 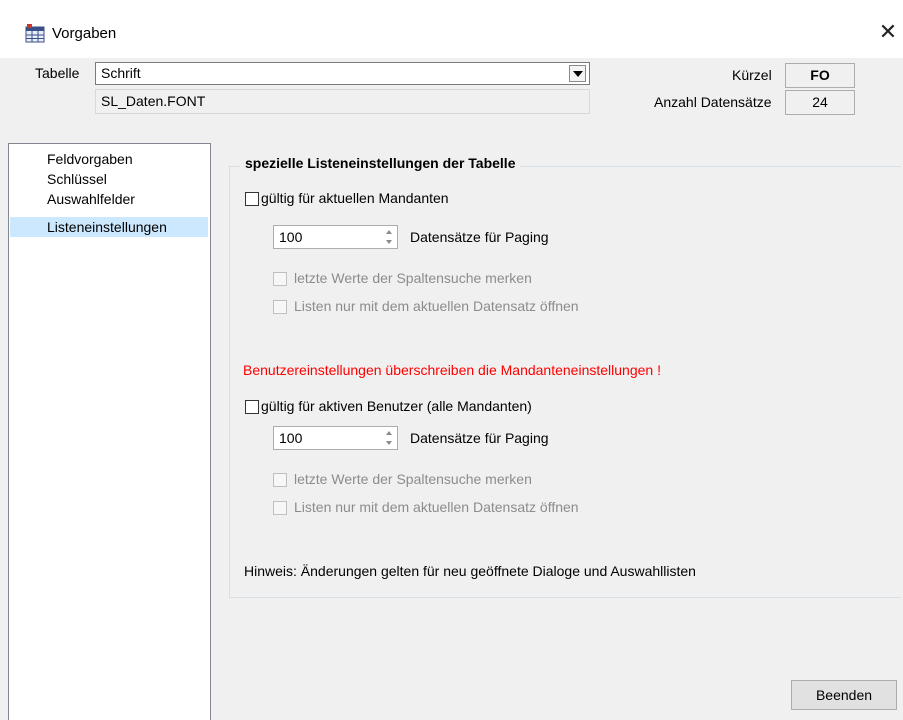 I want to click on mandant-checkbox-label: gültig für aktuellen Mandanten, so click(x=355, y=198).